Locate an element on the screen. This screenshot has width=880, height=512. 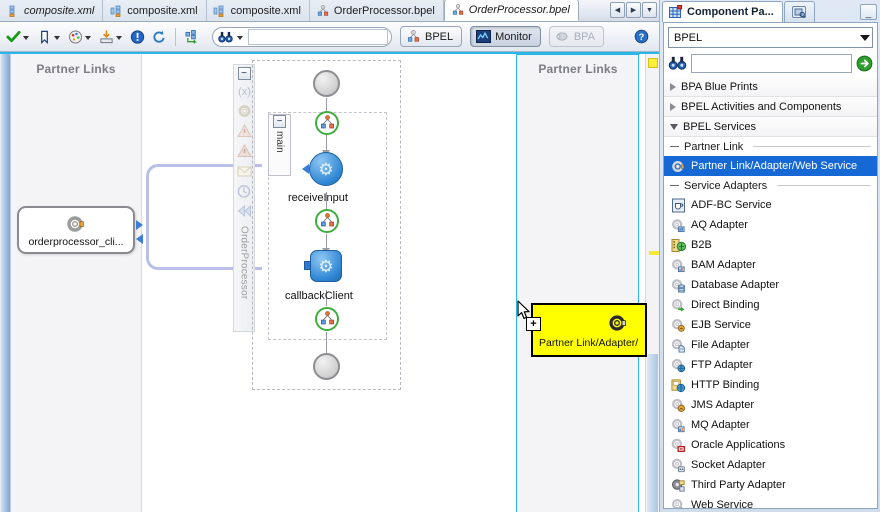
tab-next-button: ▶ is located at coordinates (633, 10).